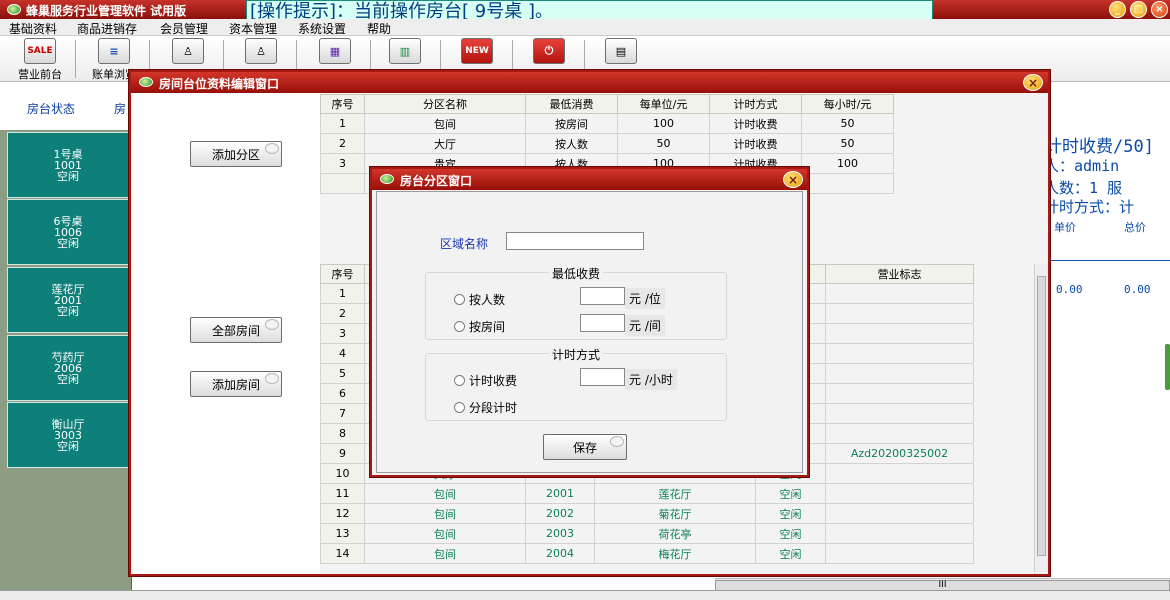 The height and width of the screenshot is (600, 1170). I want to click on room-card: 莲花厅 2001 空闲, so click(68, 300).